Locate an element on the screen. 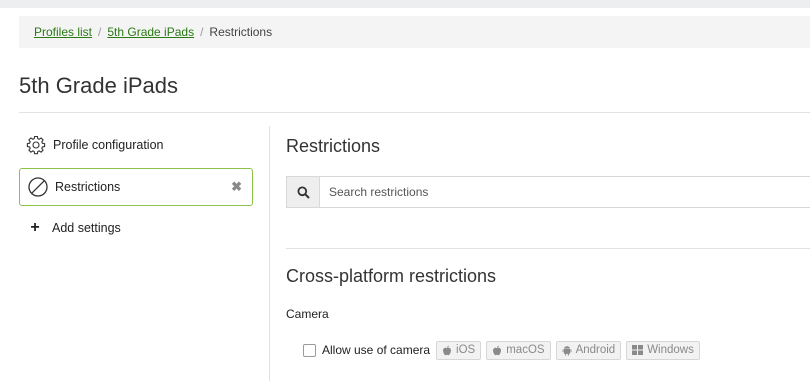 This screenshot has height=381, width=810. close-icon: ✖ is located at coordinates (236, 187).